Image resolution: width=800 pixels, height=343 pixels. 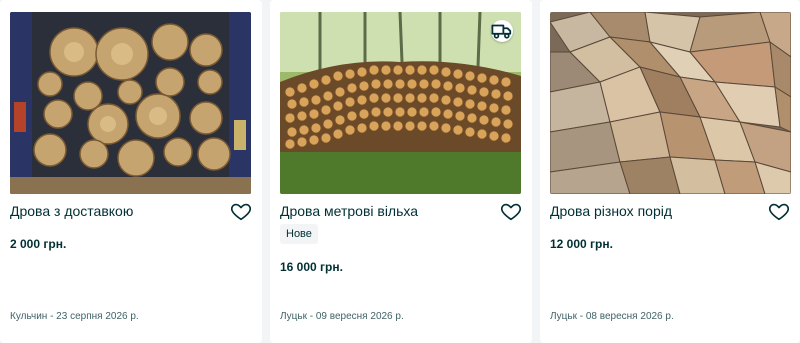 I want to click on new-badge: Нове, so click(x=299, y=234).